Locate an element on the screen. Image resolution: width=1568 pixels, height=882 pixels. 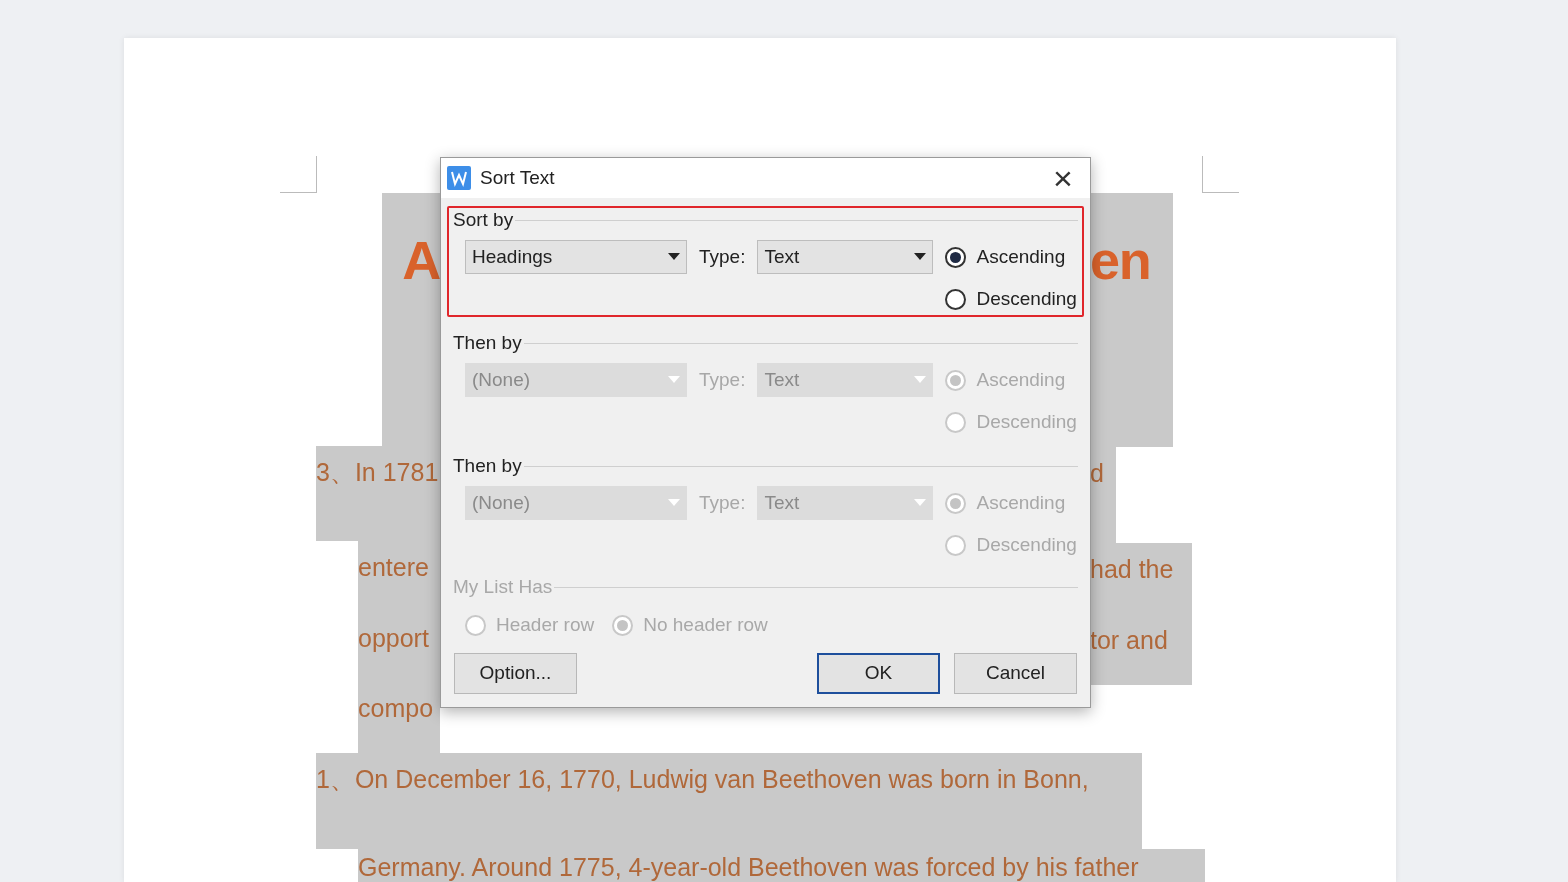
document-text-fragment: d is located at coordinates (1103, 495).